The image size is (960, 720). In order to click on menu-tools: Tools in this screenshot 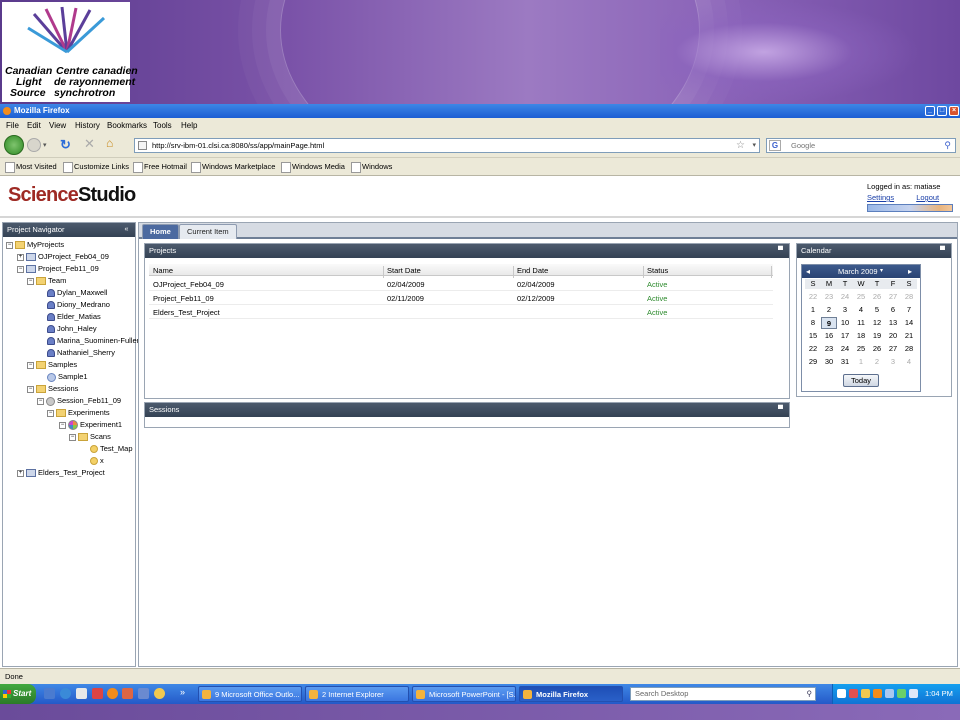, I will do `click(162, 125)`.